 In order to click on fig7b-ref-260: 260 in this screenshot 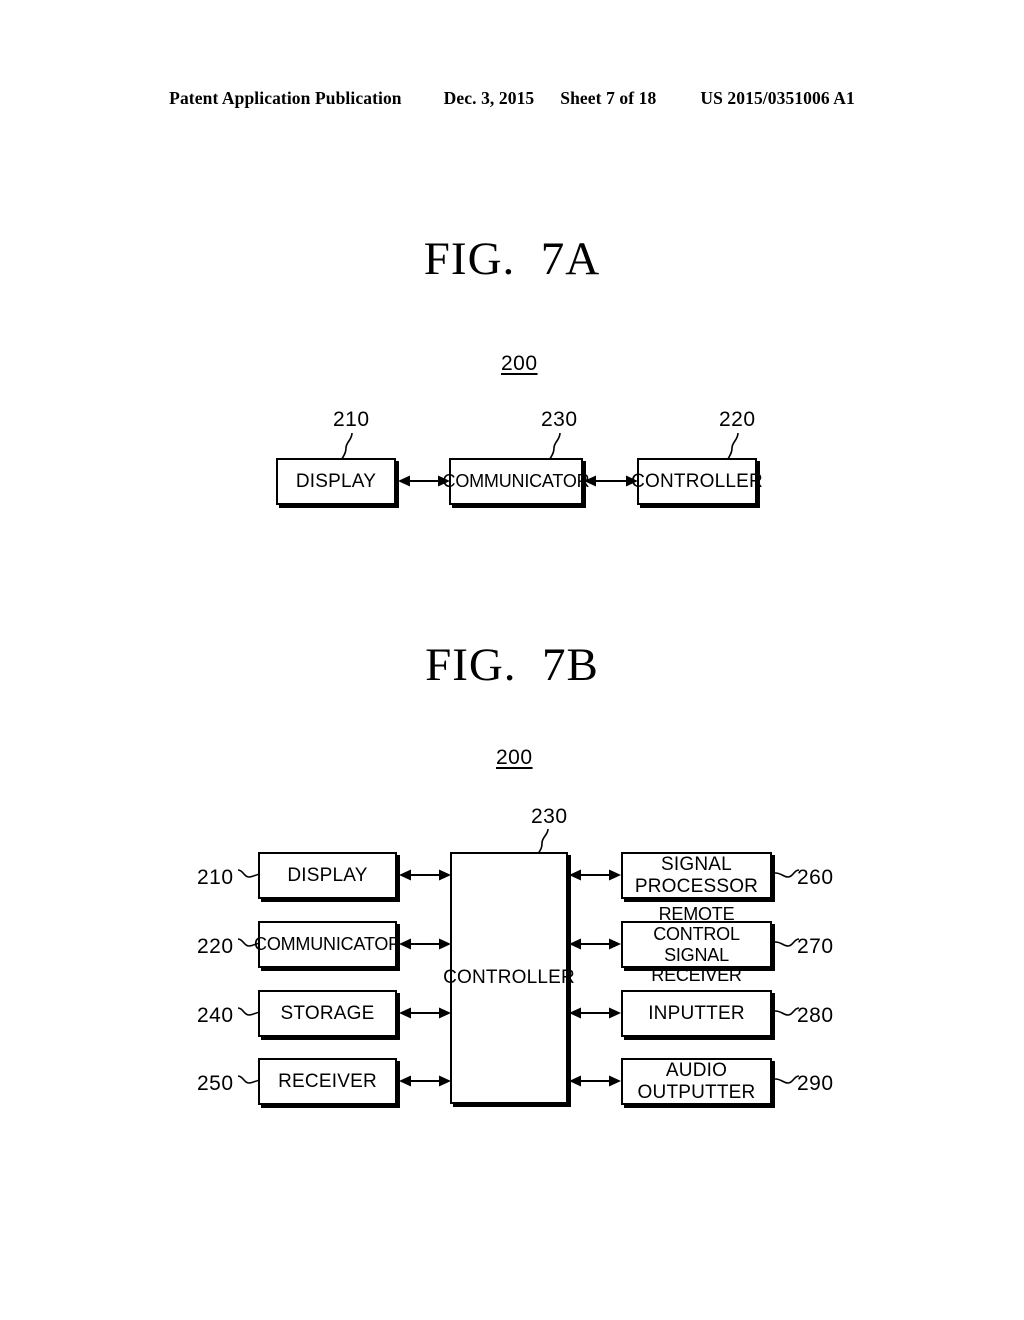, I will do `click(815, 877)`.